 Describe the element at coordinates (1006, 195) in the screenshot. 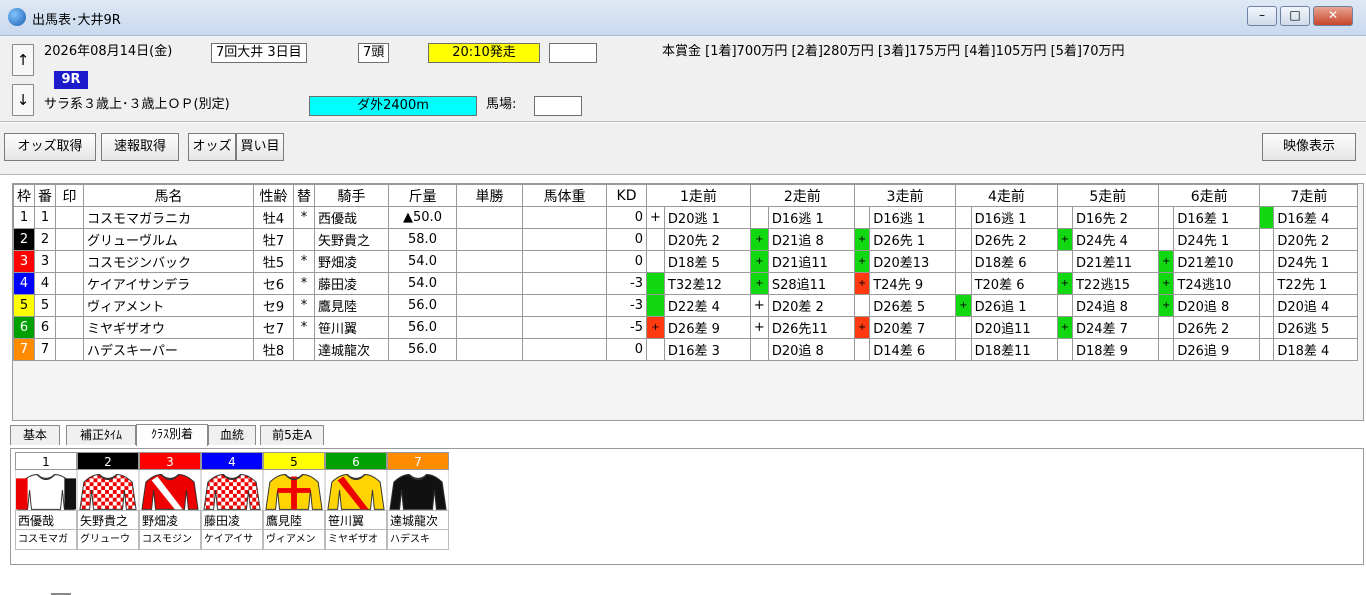

I see `col-header-past-4: 4走前` at that location.